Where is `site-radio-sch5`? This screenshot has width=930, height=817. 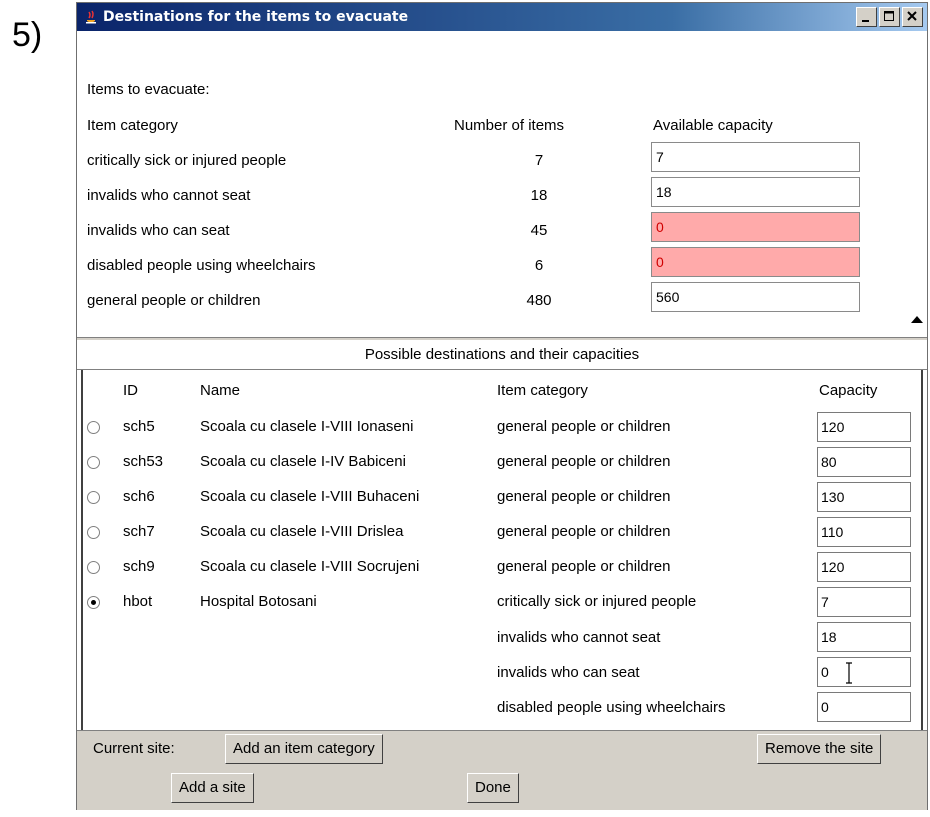
site-radio-sch5 is located at coordinates (93, 427).